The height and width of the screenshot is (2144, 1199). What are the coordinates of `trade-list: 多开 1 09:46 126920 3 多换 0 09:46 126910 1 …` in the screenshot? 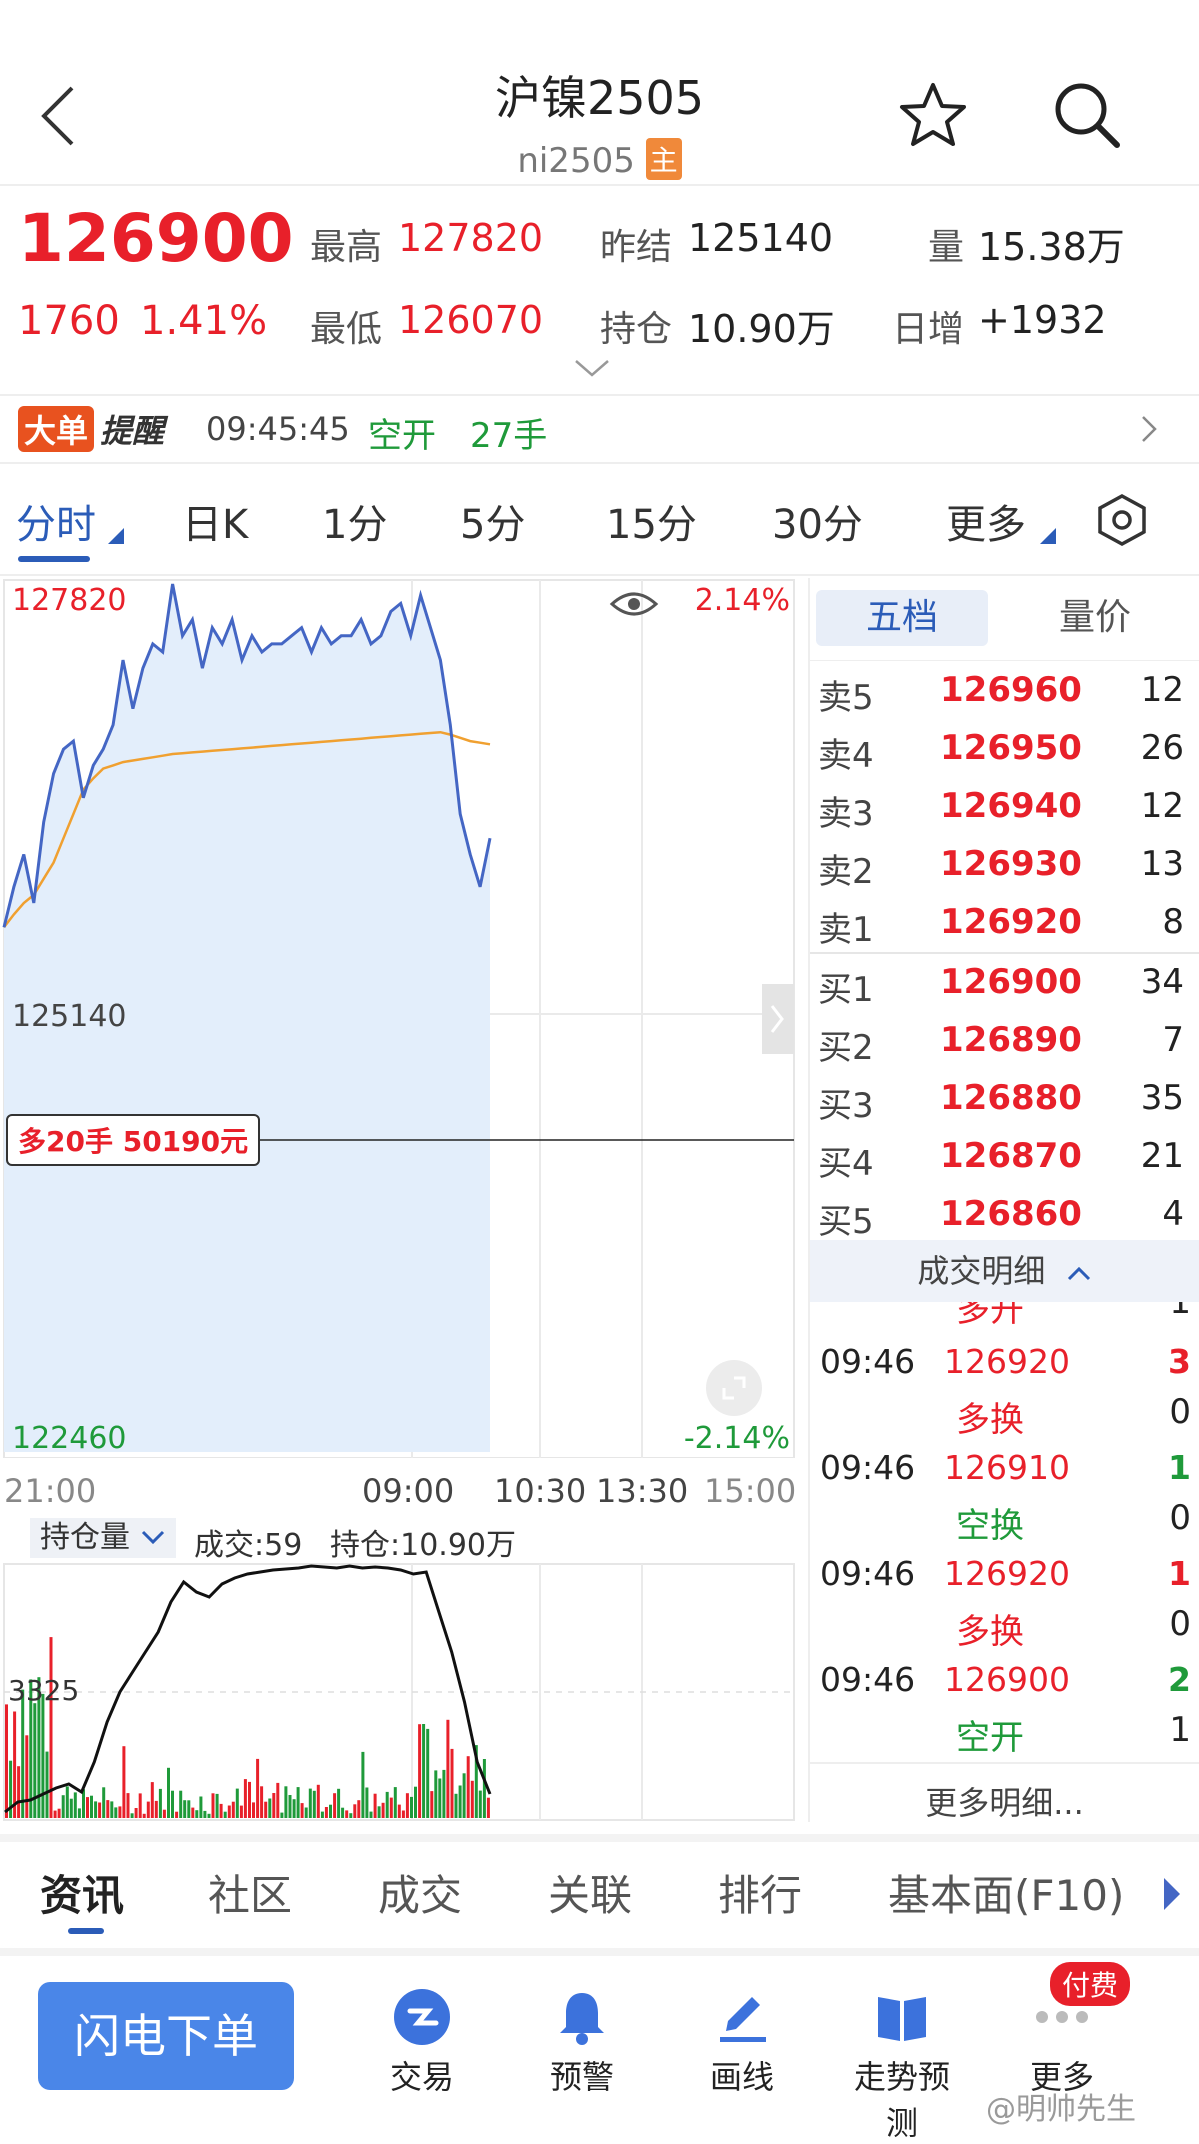 It's located at (1004, 1532).